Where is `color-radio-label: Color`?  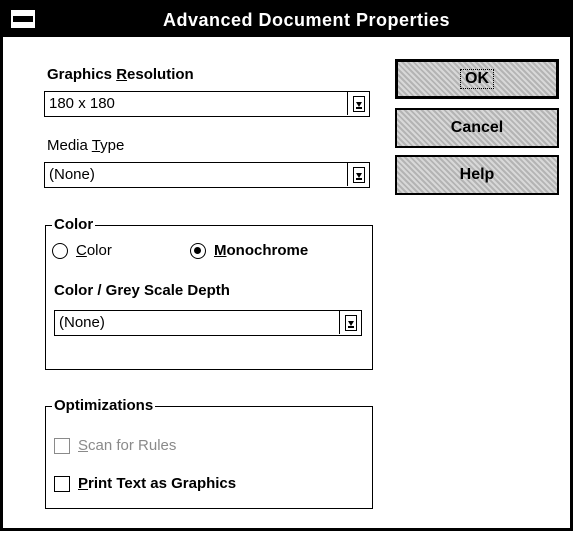 color-radio-label: Color is located at coordinates (94, 250).